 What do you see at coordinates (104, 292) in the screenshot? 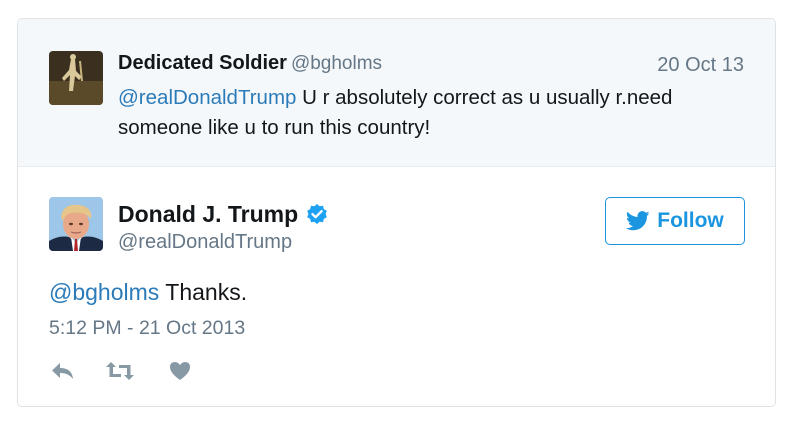
I see `tweet-mention-link: @bgholms` at bounding box center [104, 292].